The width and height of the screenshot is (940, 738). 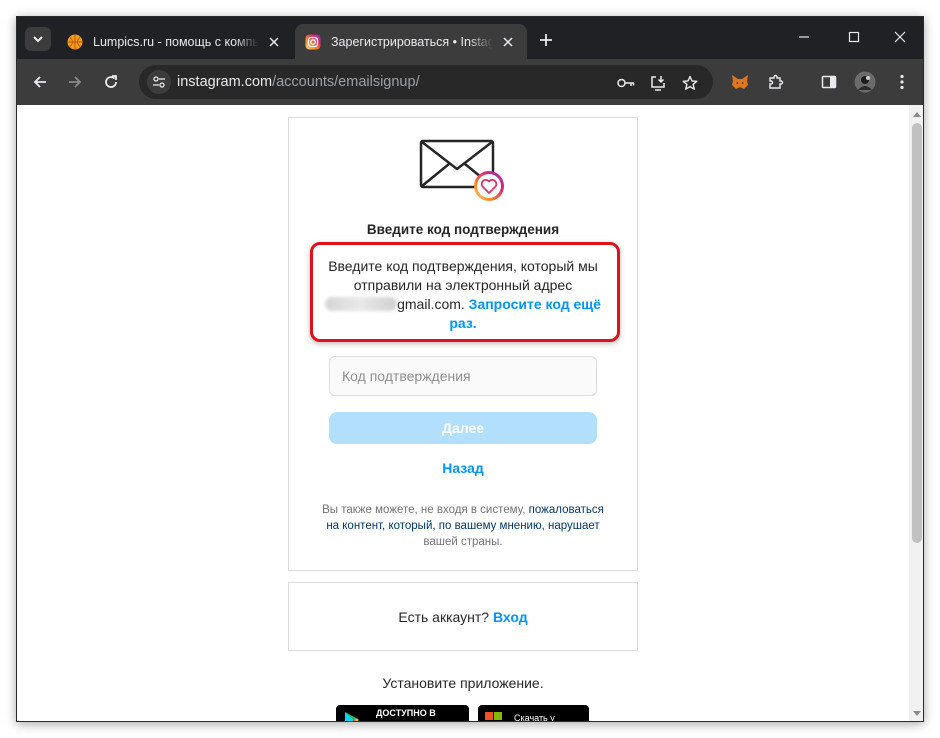 I want to click on footnote-suffix: вашей страны., so click(x=463, y=542).